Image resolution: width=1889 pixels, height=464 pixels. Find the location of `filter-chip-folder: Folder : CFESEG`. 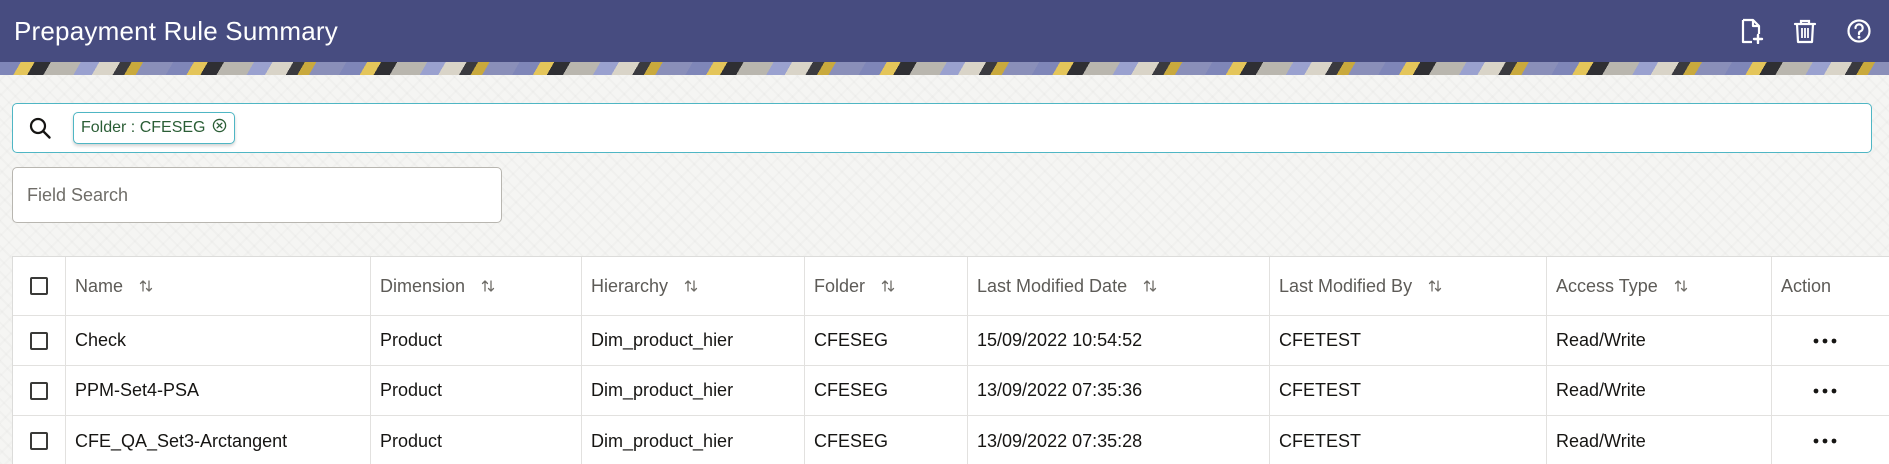

filter-chip-folder: Folder : CFESEG is located at coordinates (154, 128).